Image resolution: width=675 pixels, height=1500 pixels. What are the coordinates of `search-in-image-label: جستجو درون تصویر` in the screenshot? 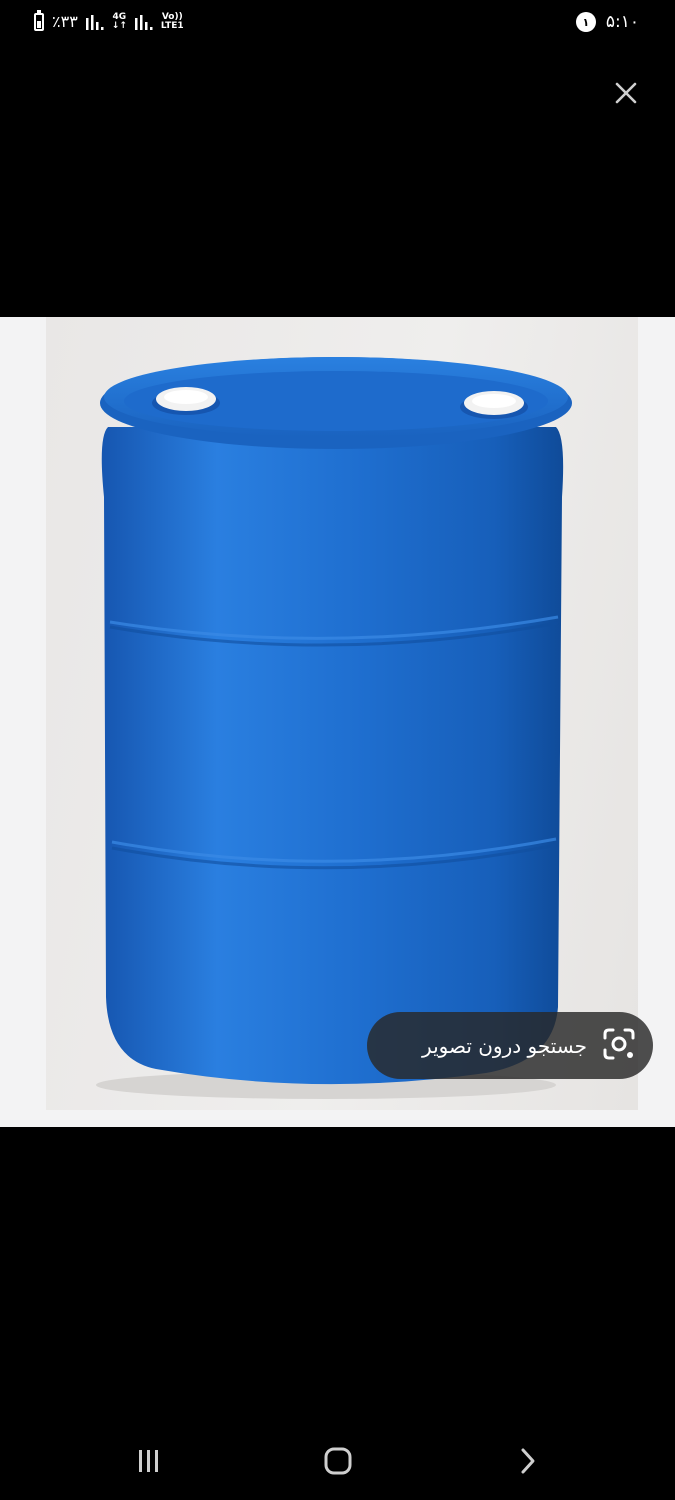 It's located at (504, 1045).